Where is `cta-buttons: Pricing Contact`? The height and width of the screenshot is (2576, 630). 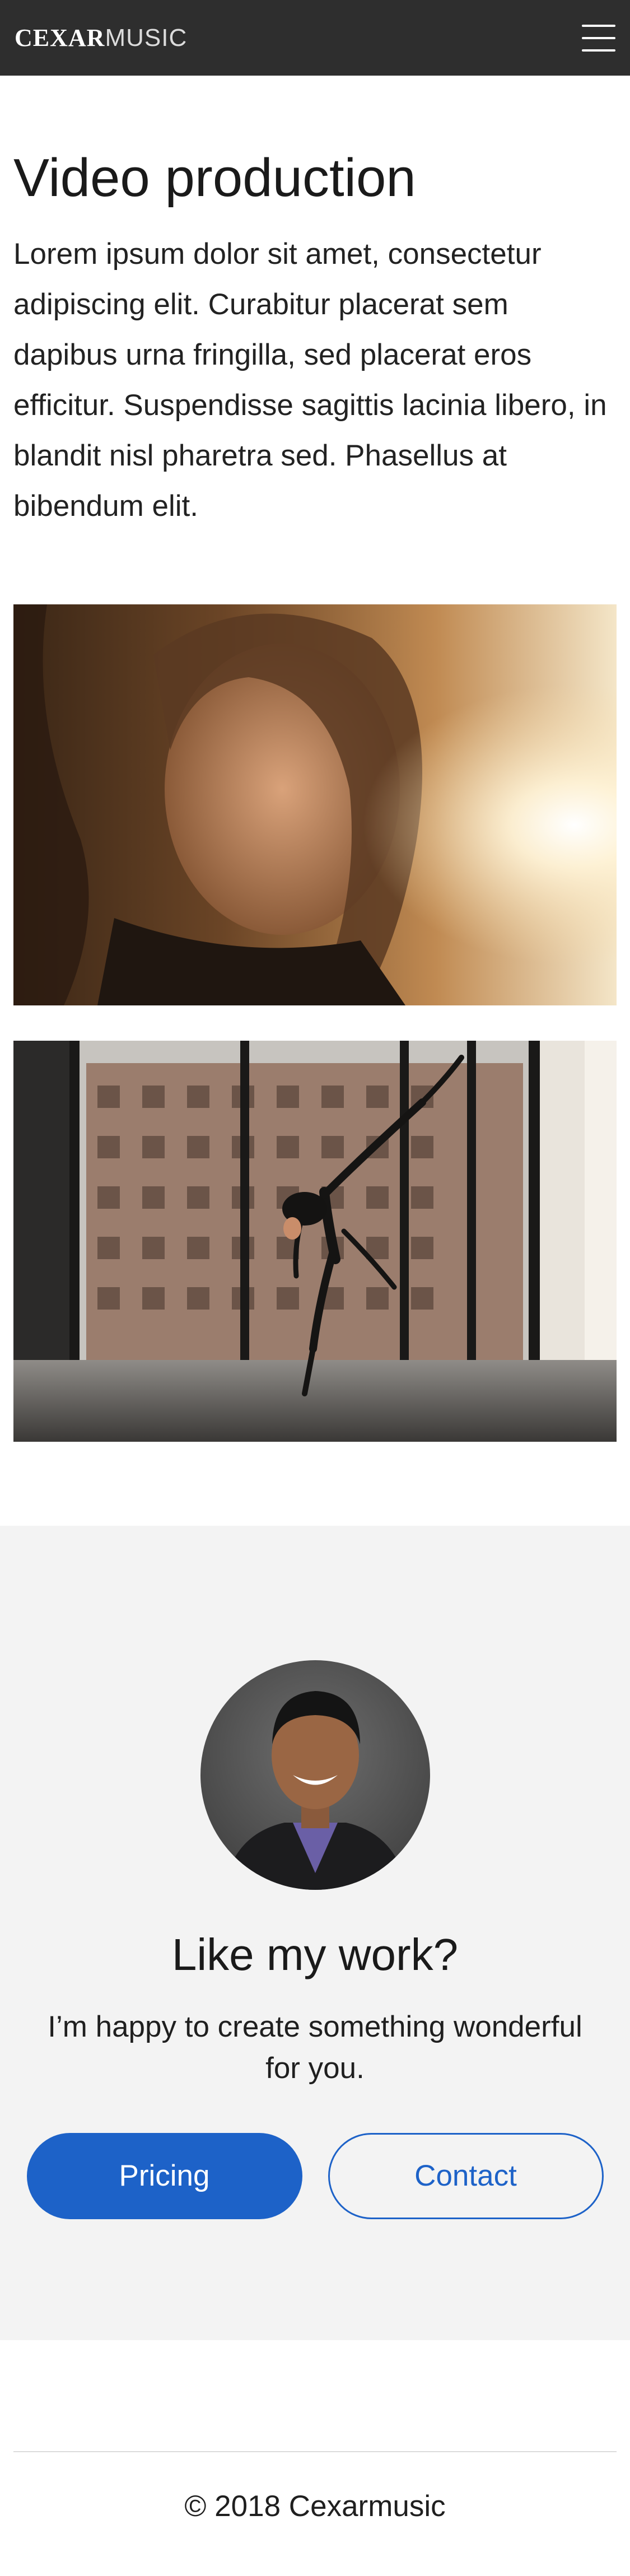
cta-buttons: Pricing Contact is located at coordinates (315, 2175).